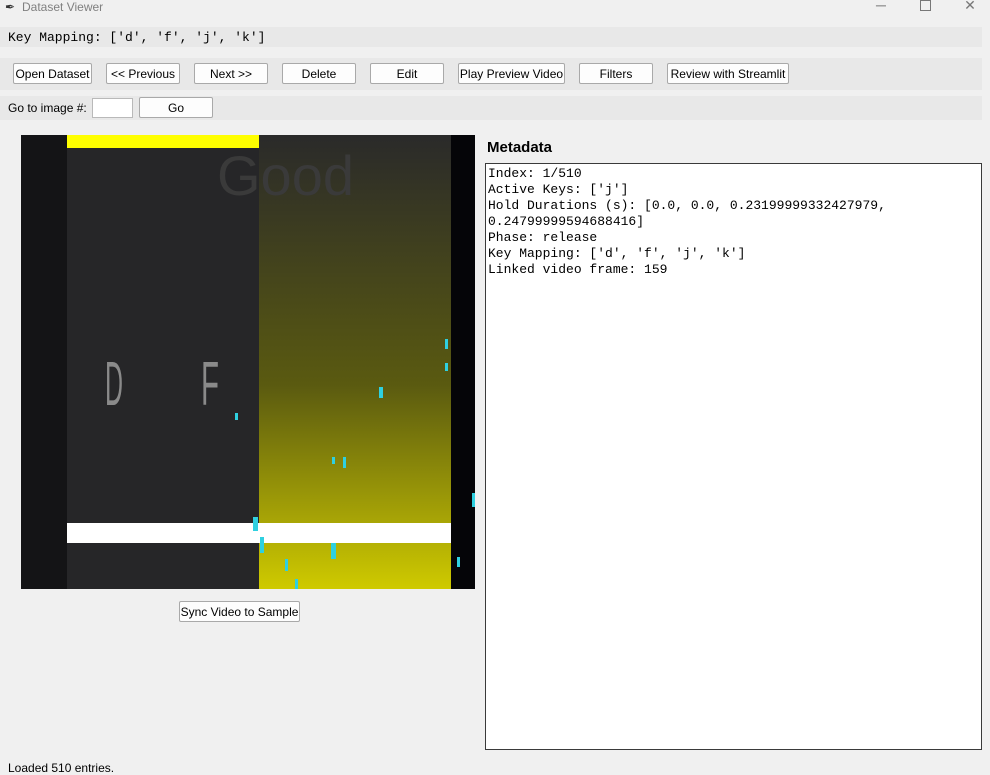  What do you see at coordinates (520, 147) in the screenshot?
I see `metadata-title: Metadata` at bounding box center [520, 147].